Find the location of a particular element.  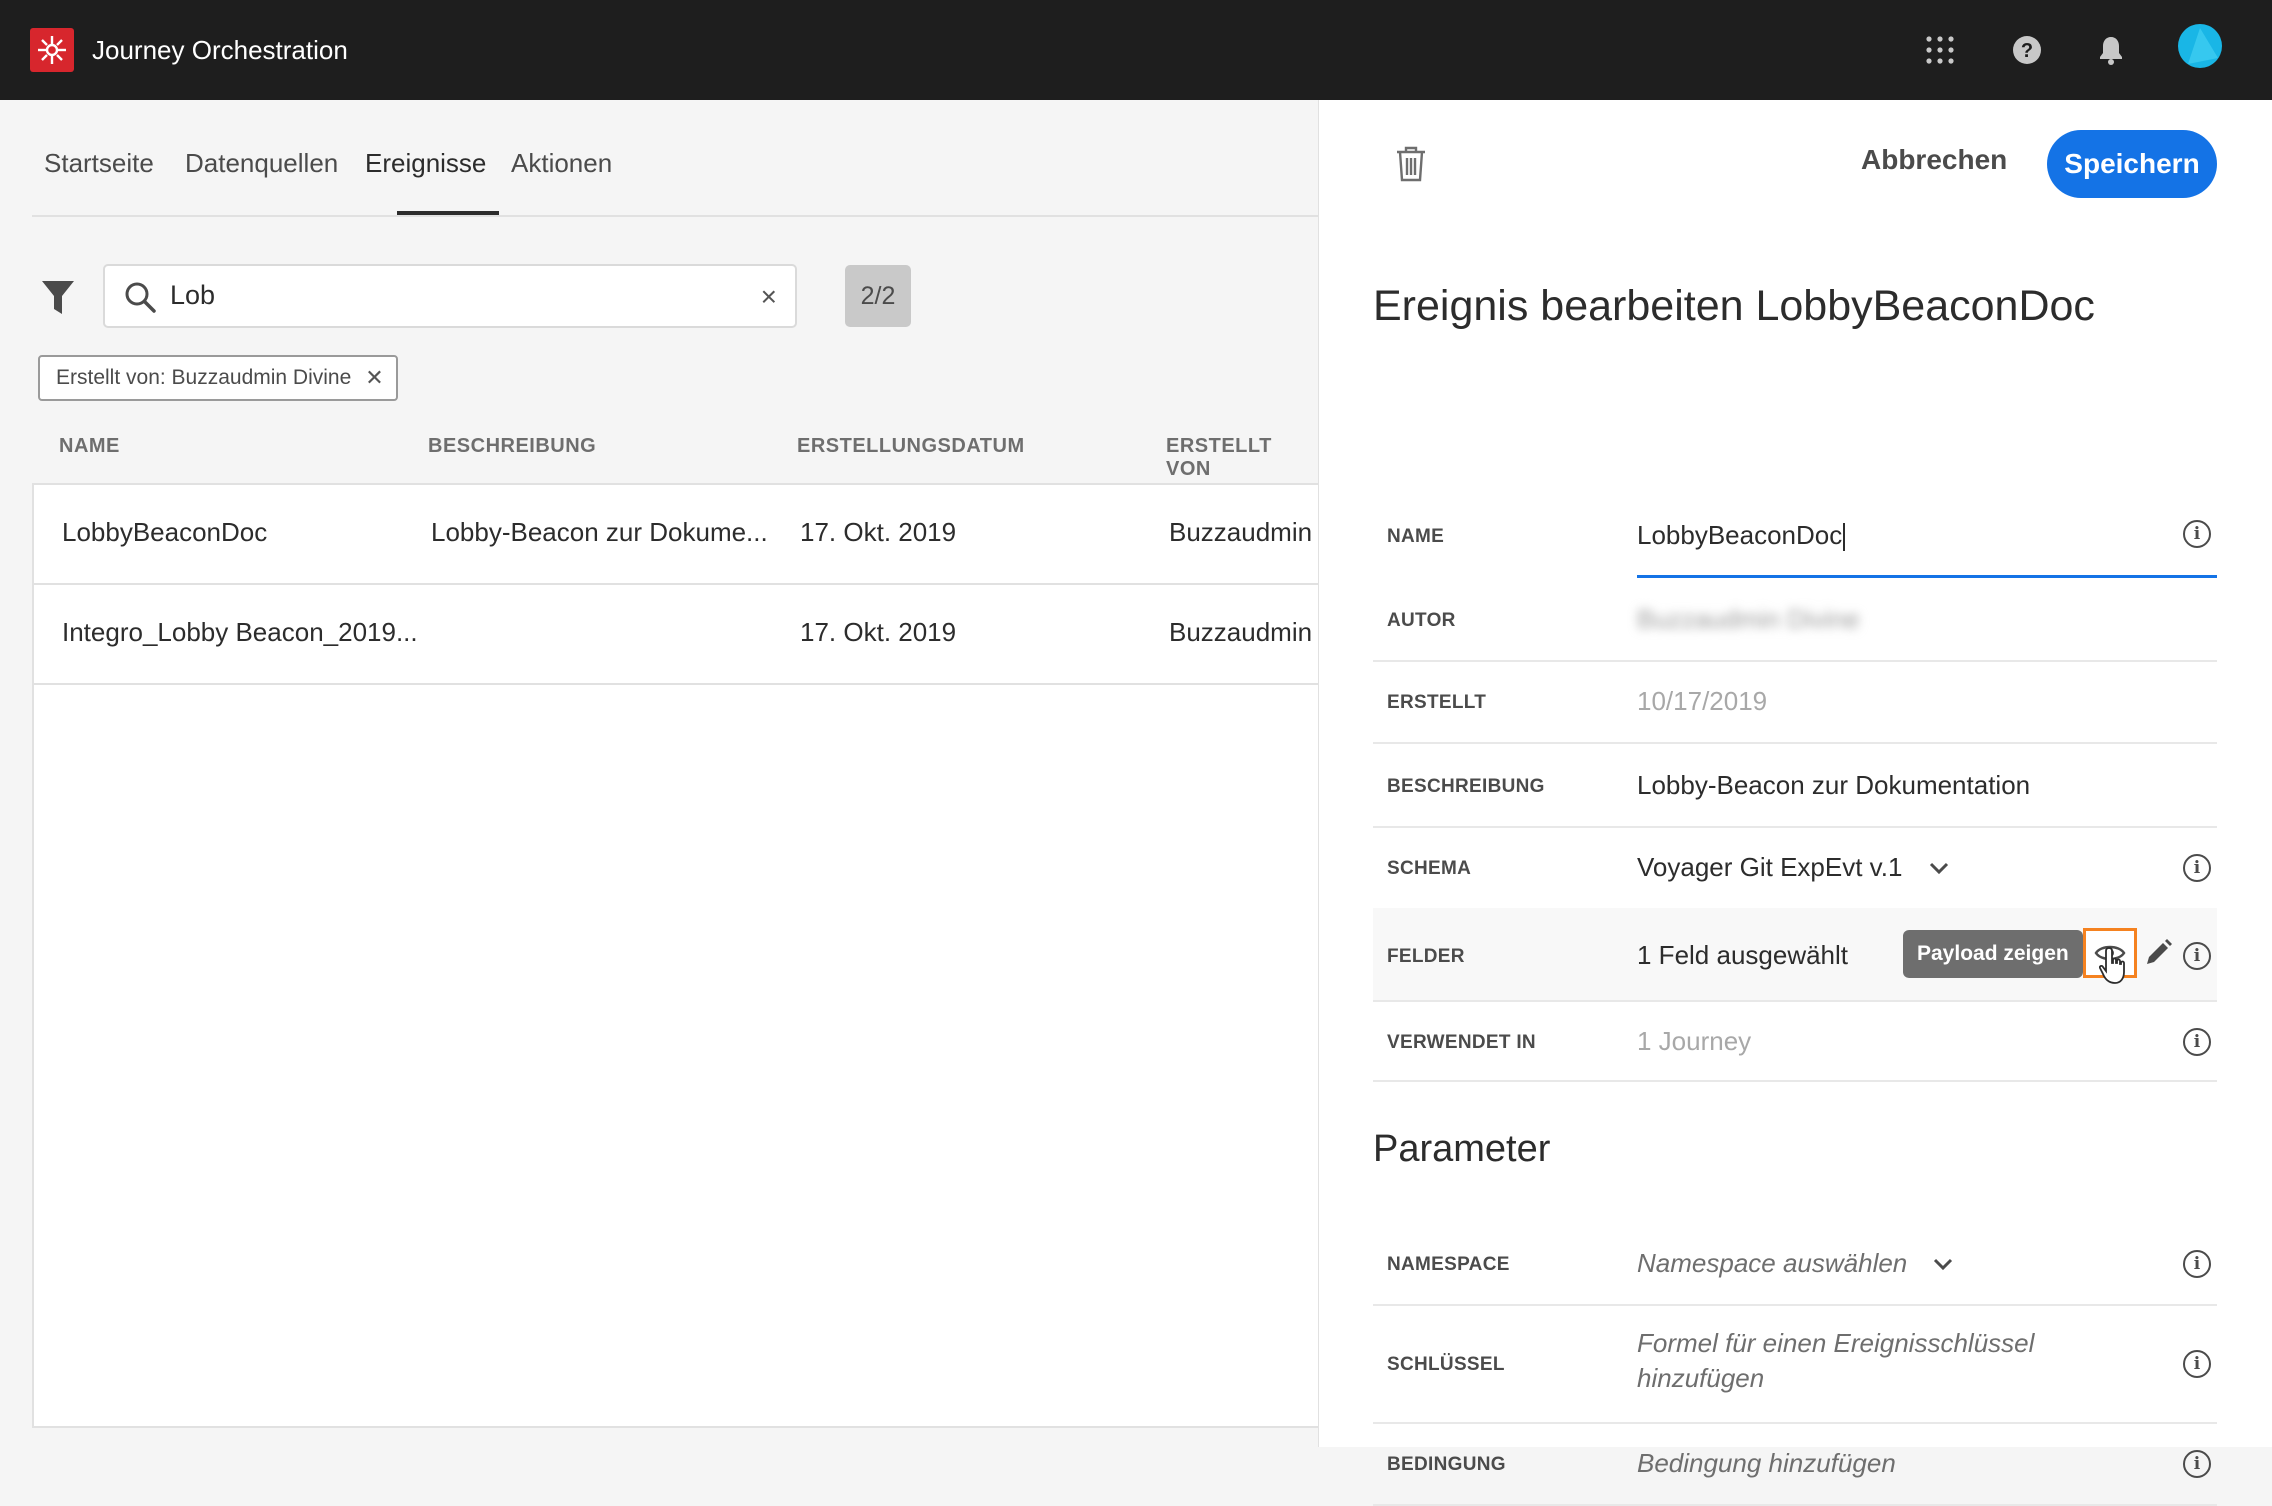

trash-icon is located at coordinates (1411, 164).